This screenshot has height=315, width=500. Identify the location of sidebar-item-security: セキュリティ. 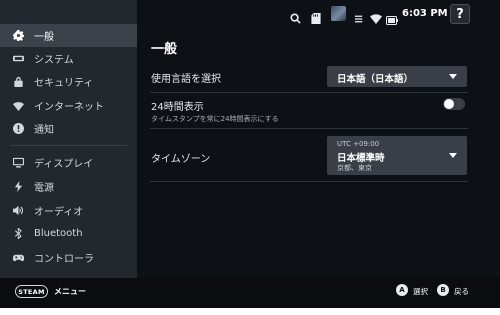
(68, 81).